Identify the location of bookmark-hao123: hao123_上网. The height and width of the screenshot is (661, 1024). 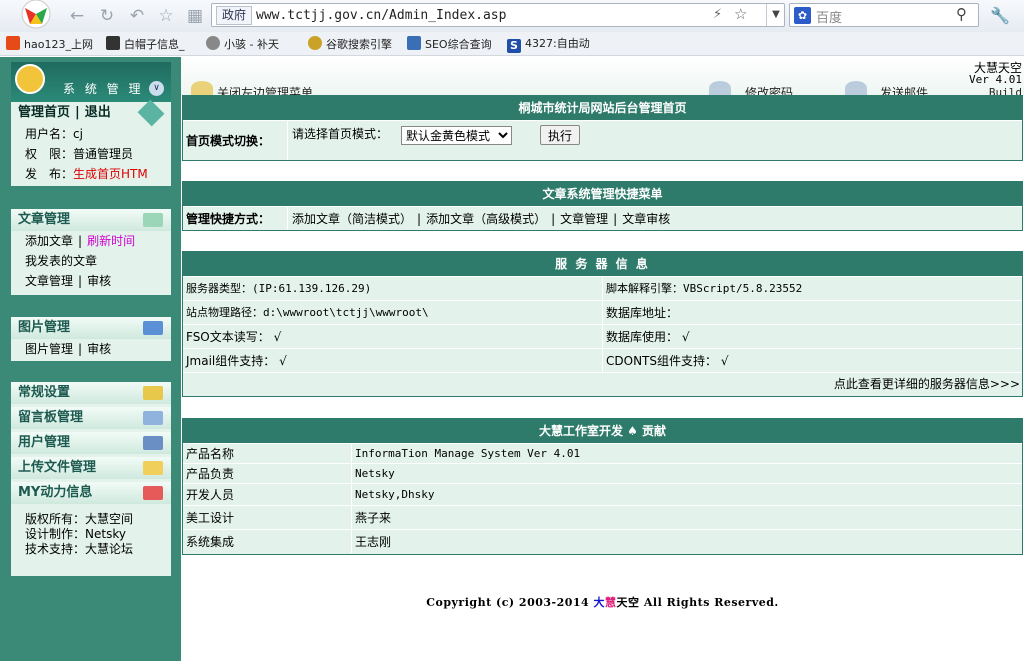
(49, 44).